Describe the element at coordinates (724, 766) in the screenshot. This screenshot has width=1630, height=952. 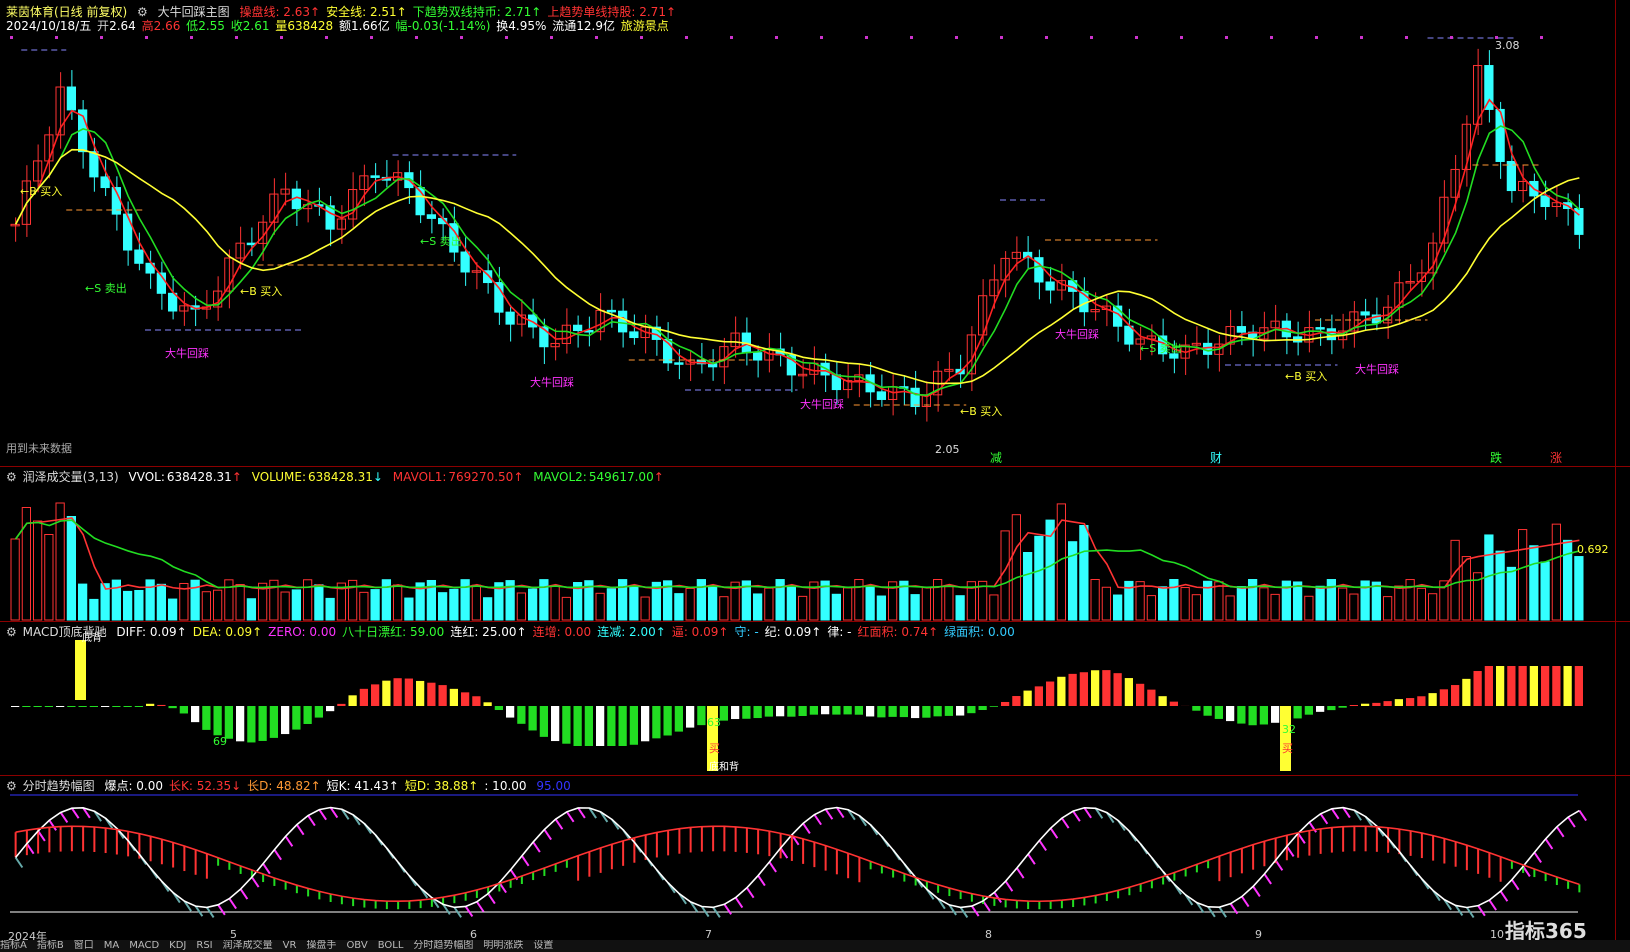
I see `macd-bottom-label-2: 底和背` at that location.